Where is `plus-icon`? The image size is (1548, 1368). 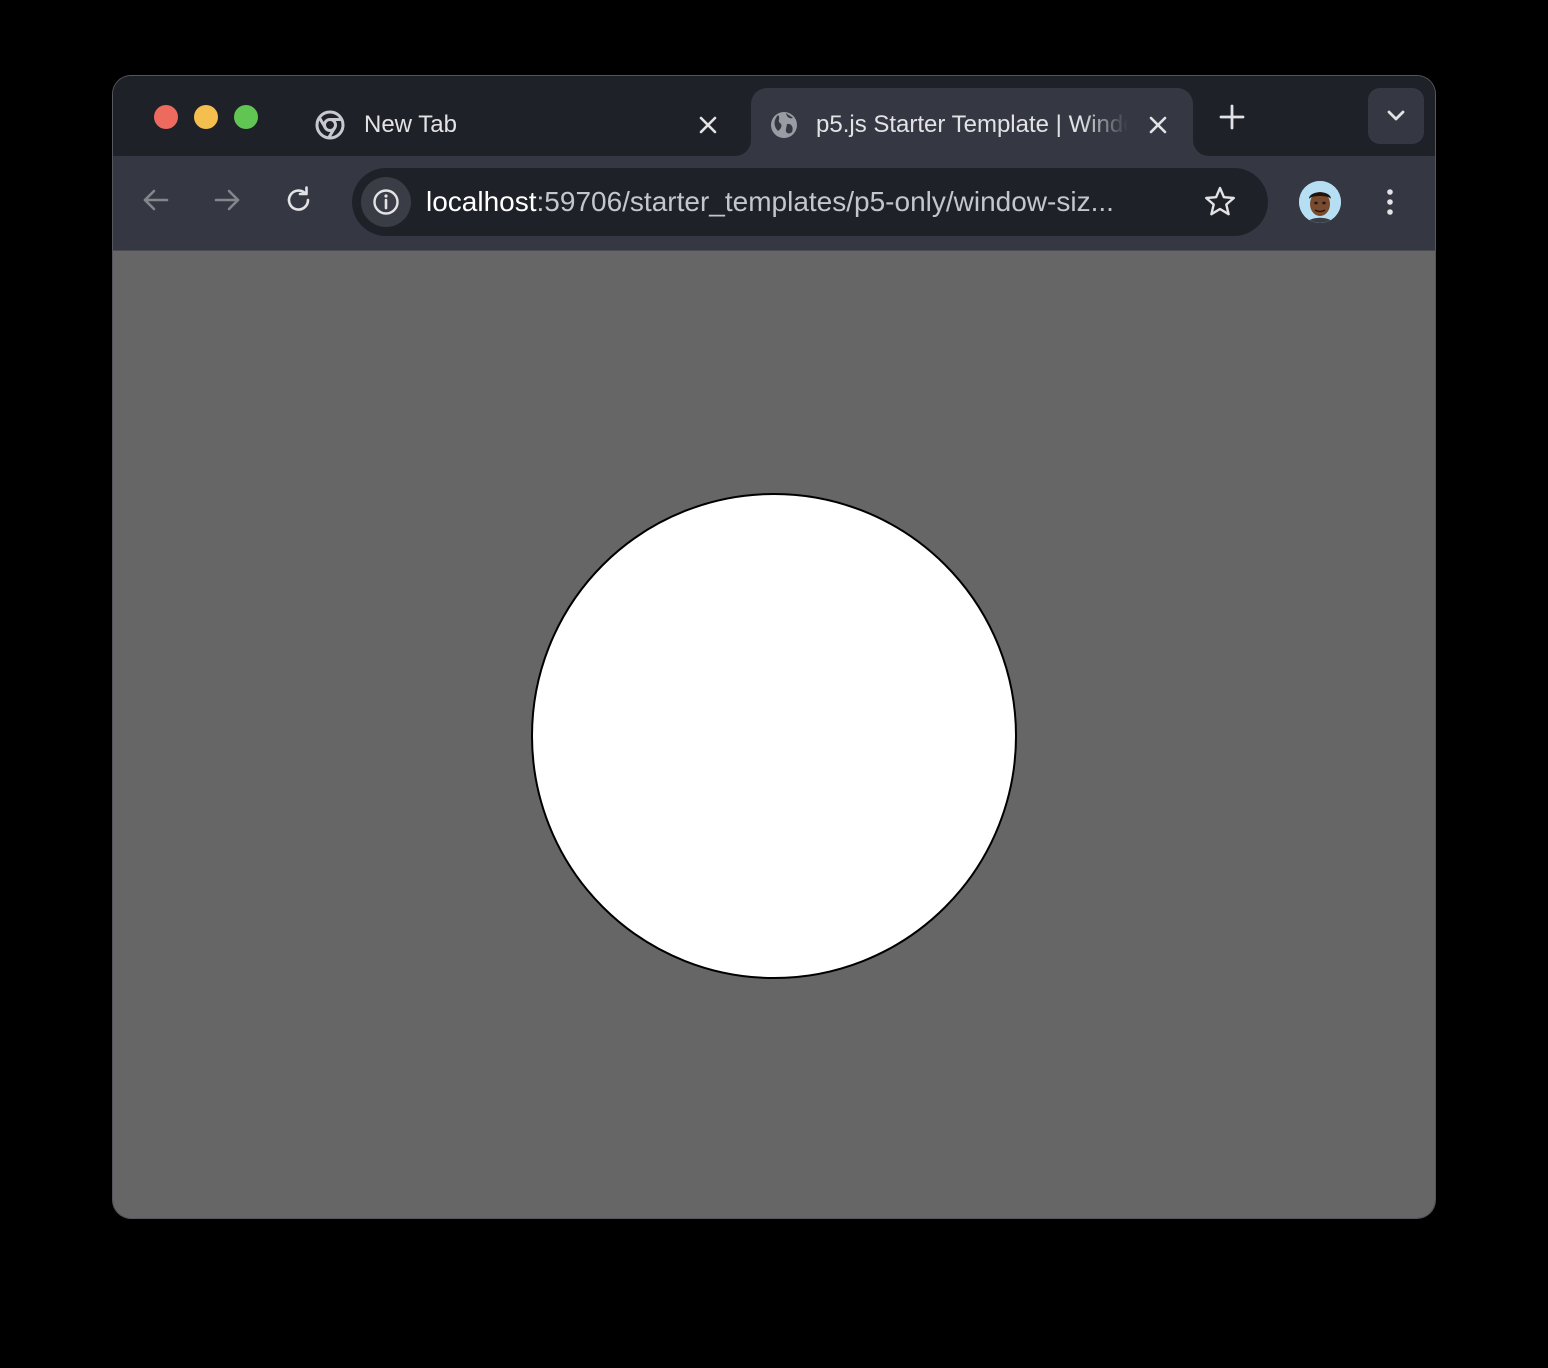
plus-icon is located at coordinates (1232, 117).